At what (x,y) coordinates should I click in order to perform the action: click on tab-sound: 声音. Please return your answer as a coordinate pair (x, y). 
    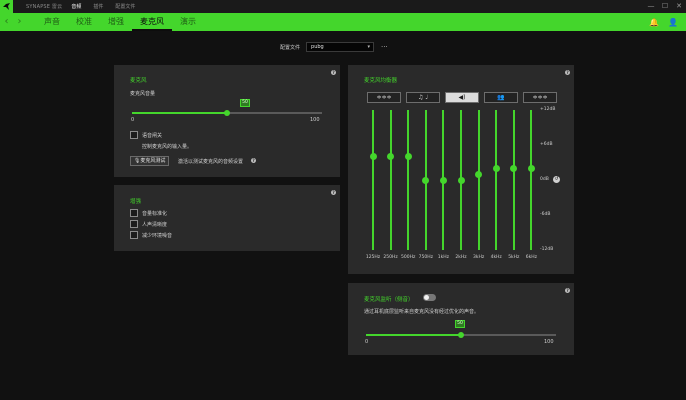
    Looking at the image, I should click on (52, 22).